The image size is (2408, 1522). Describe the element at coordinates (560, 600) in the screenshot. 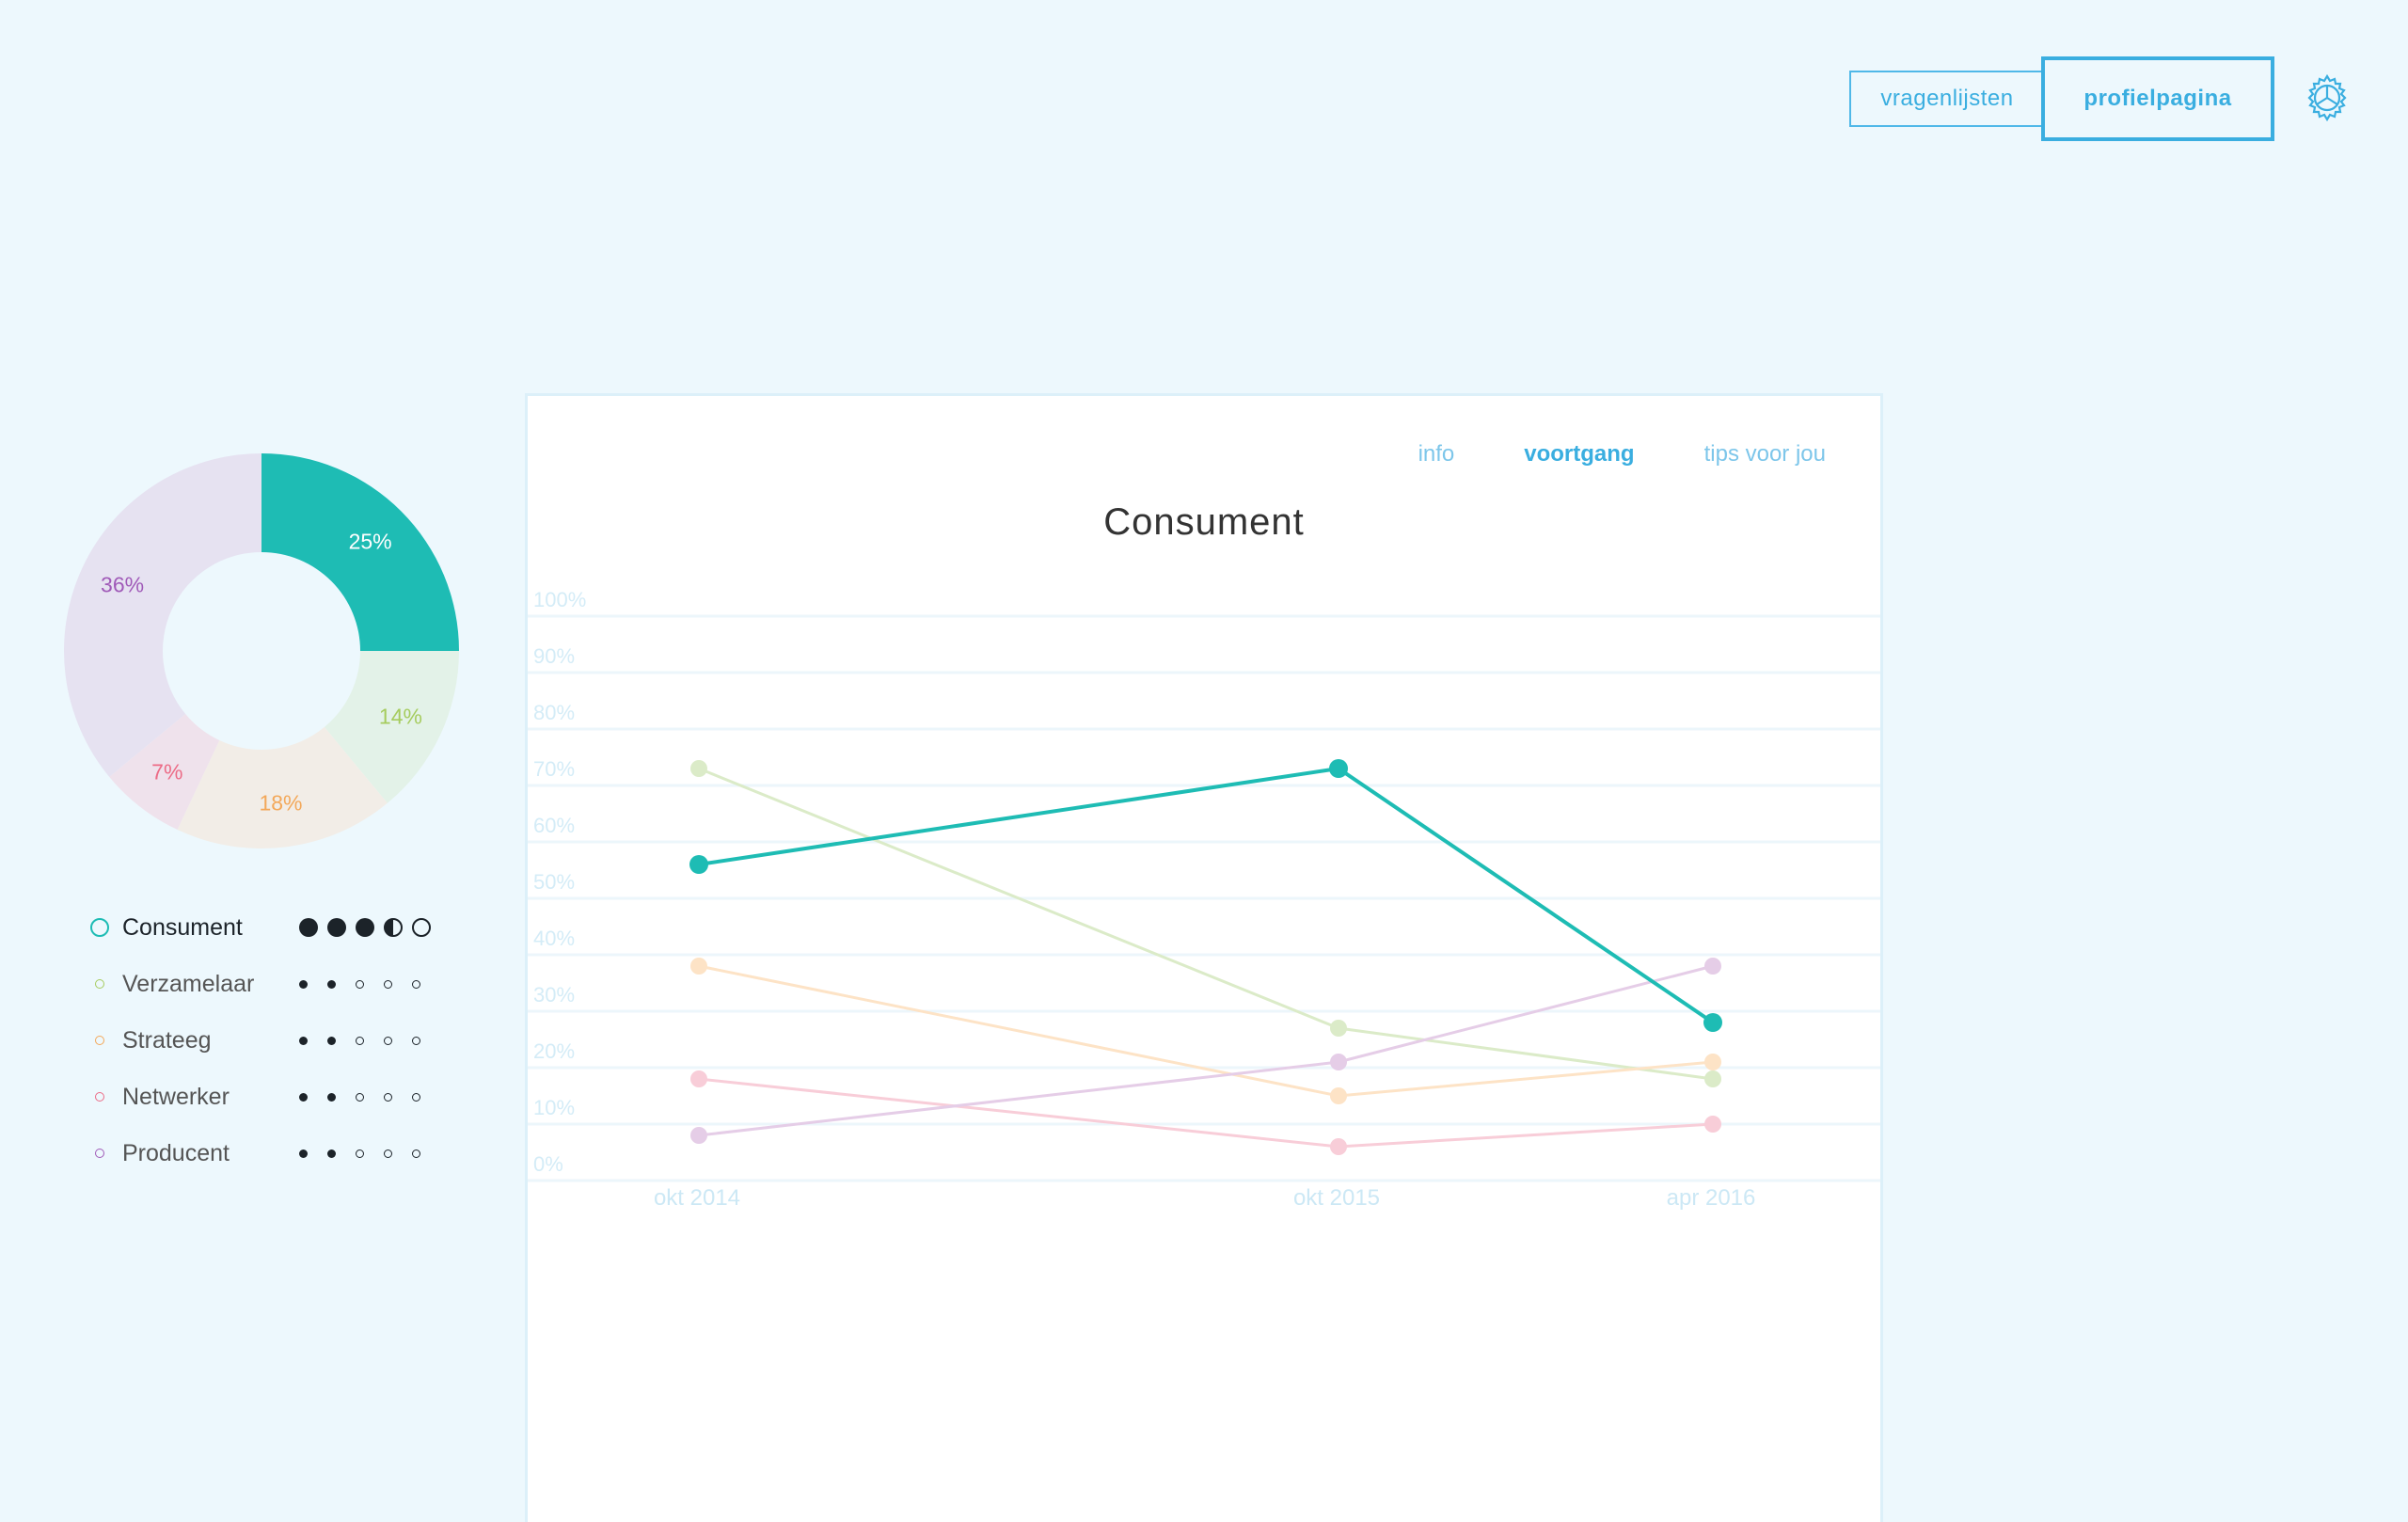

I see `y-tick-label: 100%` at that location.